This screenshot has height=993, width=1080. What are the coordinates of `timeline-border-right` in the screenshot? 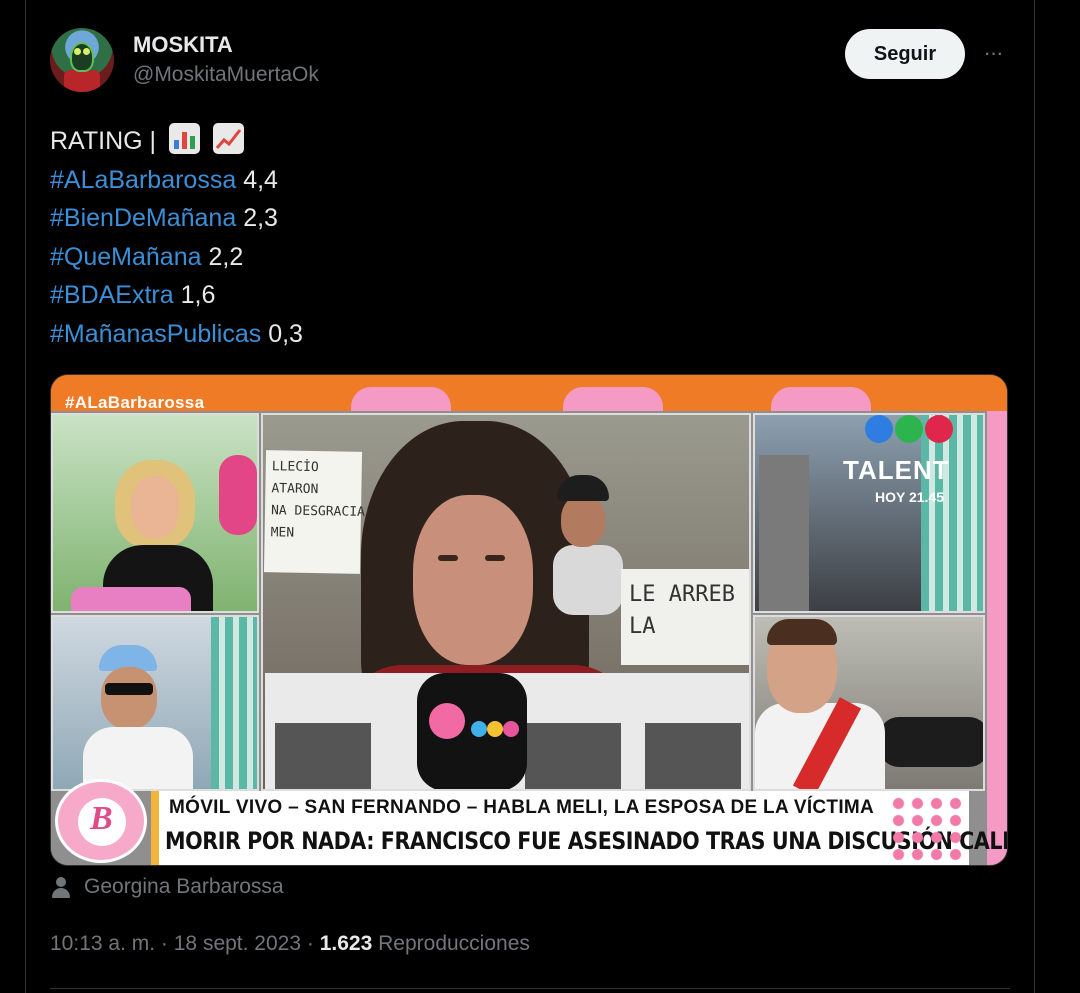 It's located at (1034, 496).